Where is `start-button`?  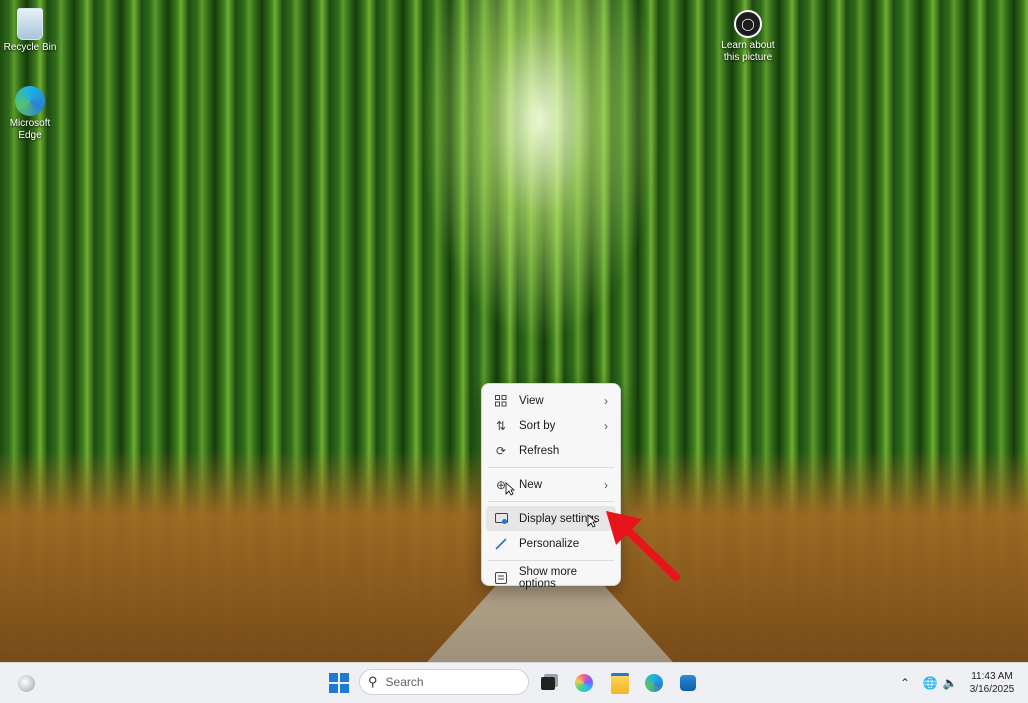
start-button is located at coordinates (339, 683).